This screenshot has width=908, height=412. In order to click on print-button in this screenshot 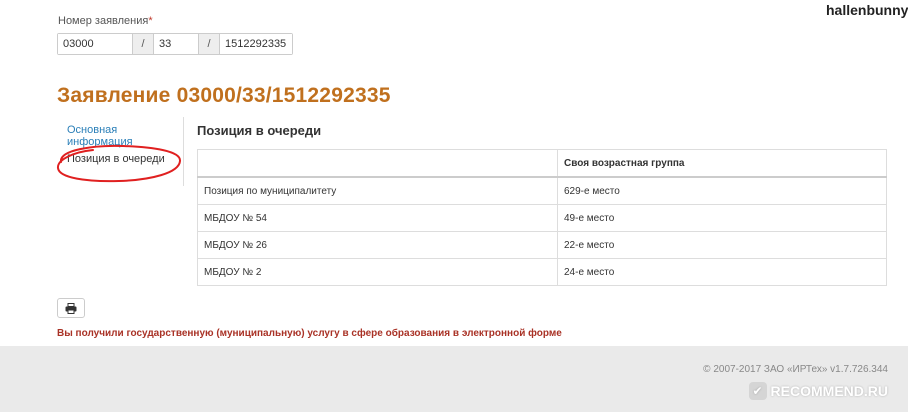, I will do `click(71, 308)`.